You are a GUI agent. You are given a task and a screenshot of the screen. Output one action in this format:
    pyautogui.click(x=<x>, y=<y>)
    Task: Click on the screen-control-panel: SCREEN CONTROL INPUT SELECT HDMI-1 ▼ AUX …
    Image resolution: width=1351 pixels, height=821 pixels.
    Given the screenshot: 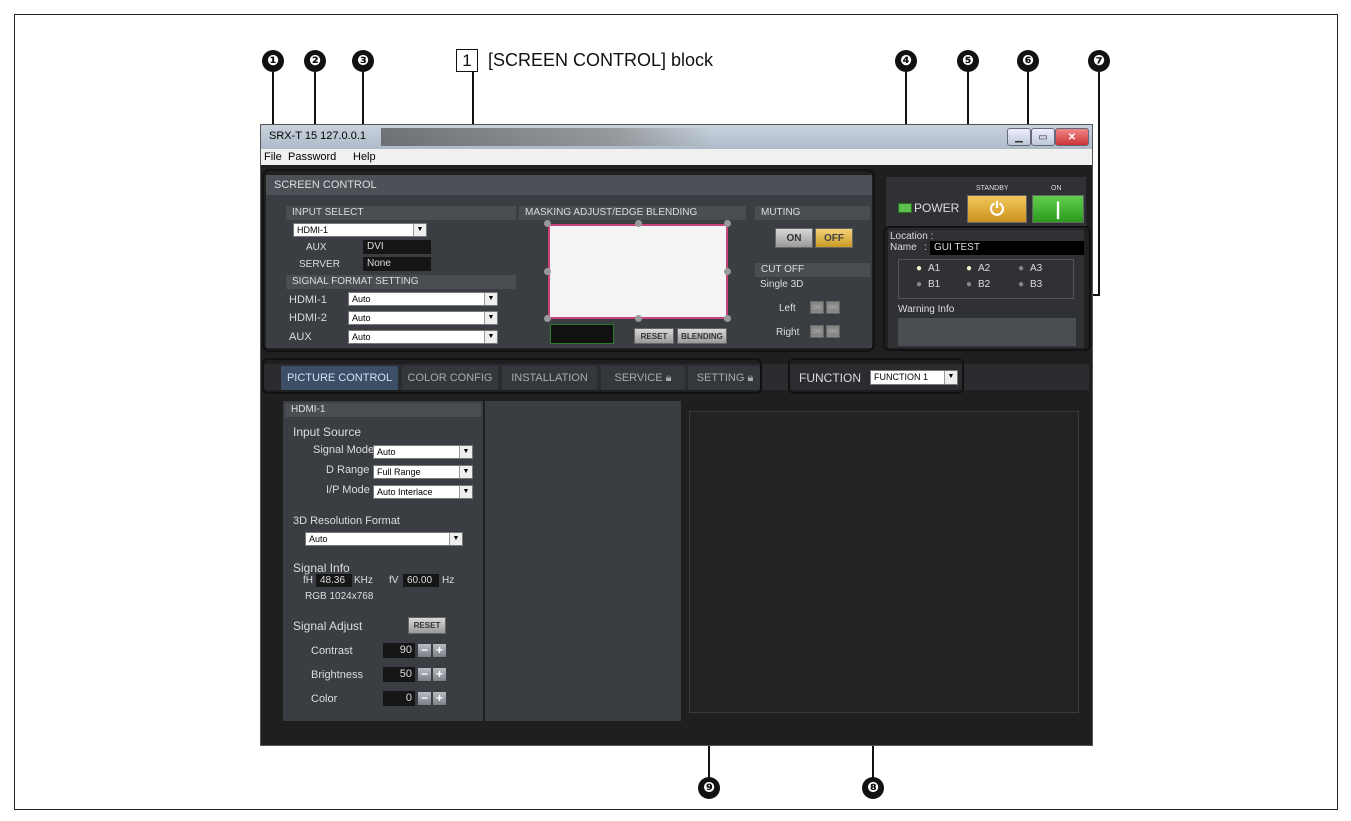 What is the action you would take?
    pyautogui.click(x=569, y=261)
    